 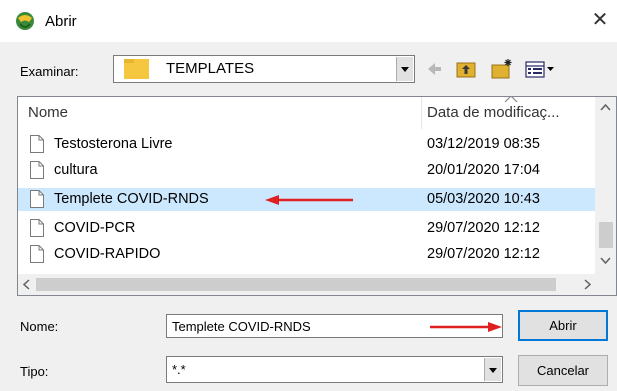 I want to click on window-title: Abrir, so click(x=61, y=21).